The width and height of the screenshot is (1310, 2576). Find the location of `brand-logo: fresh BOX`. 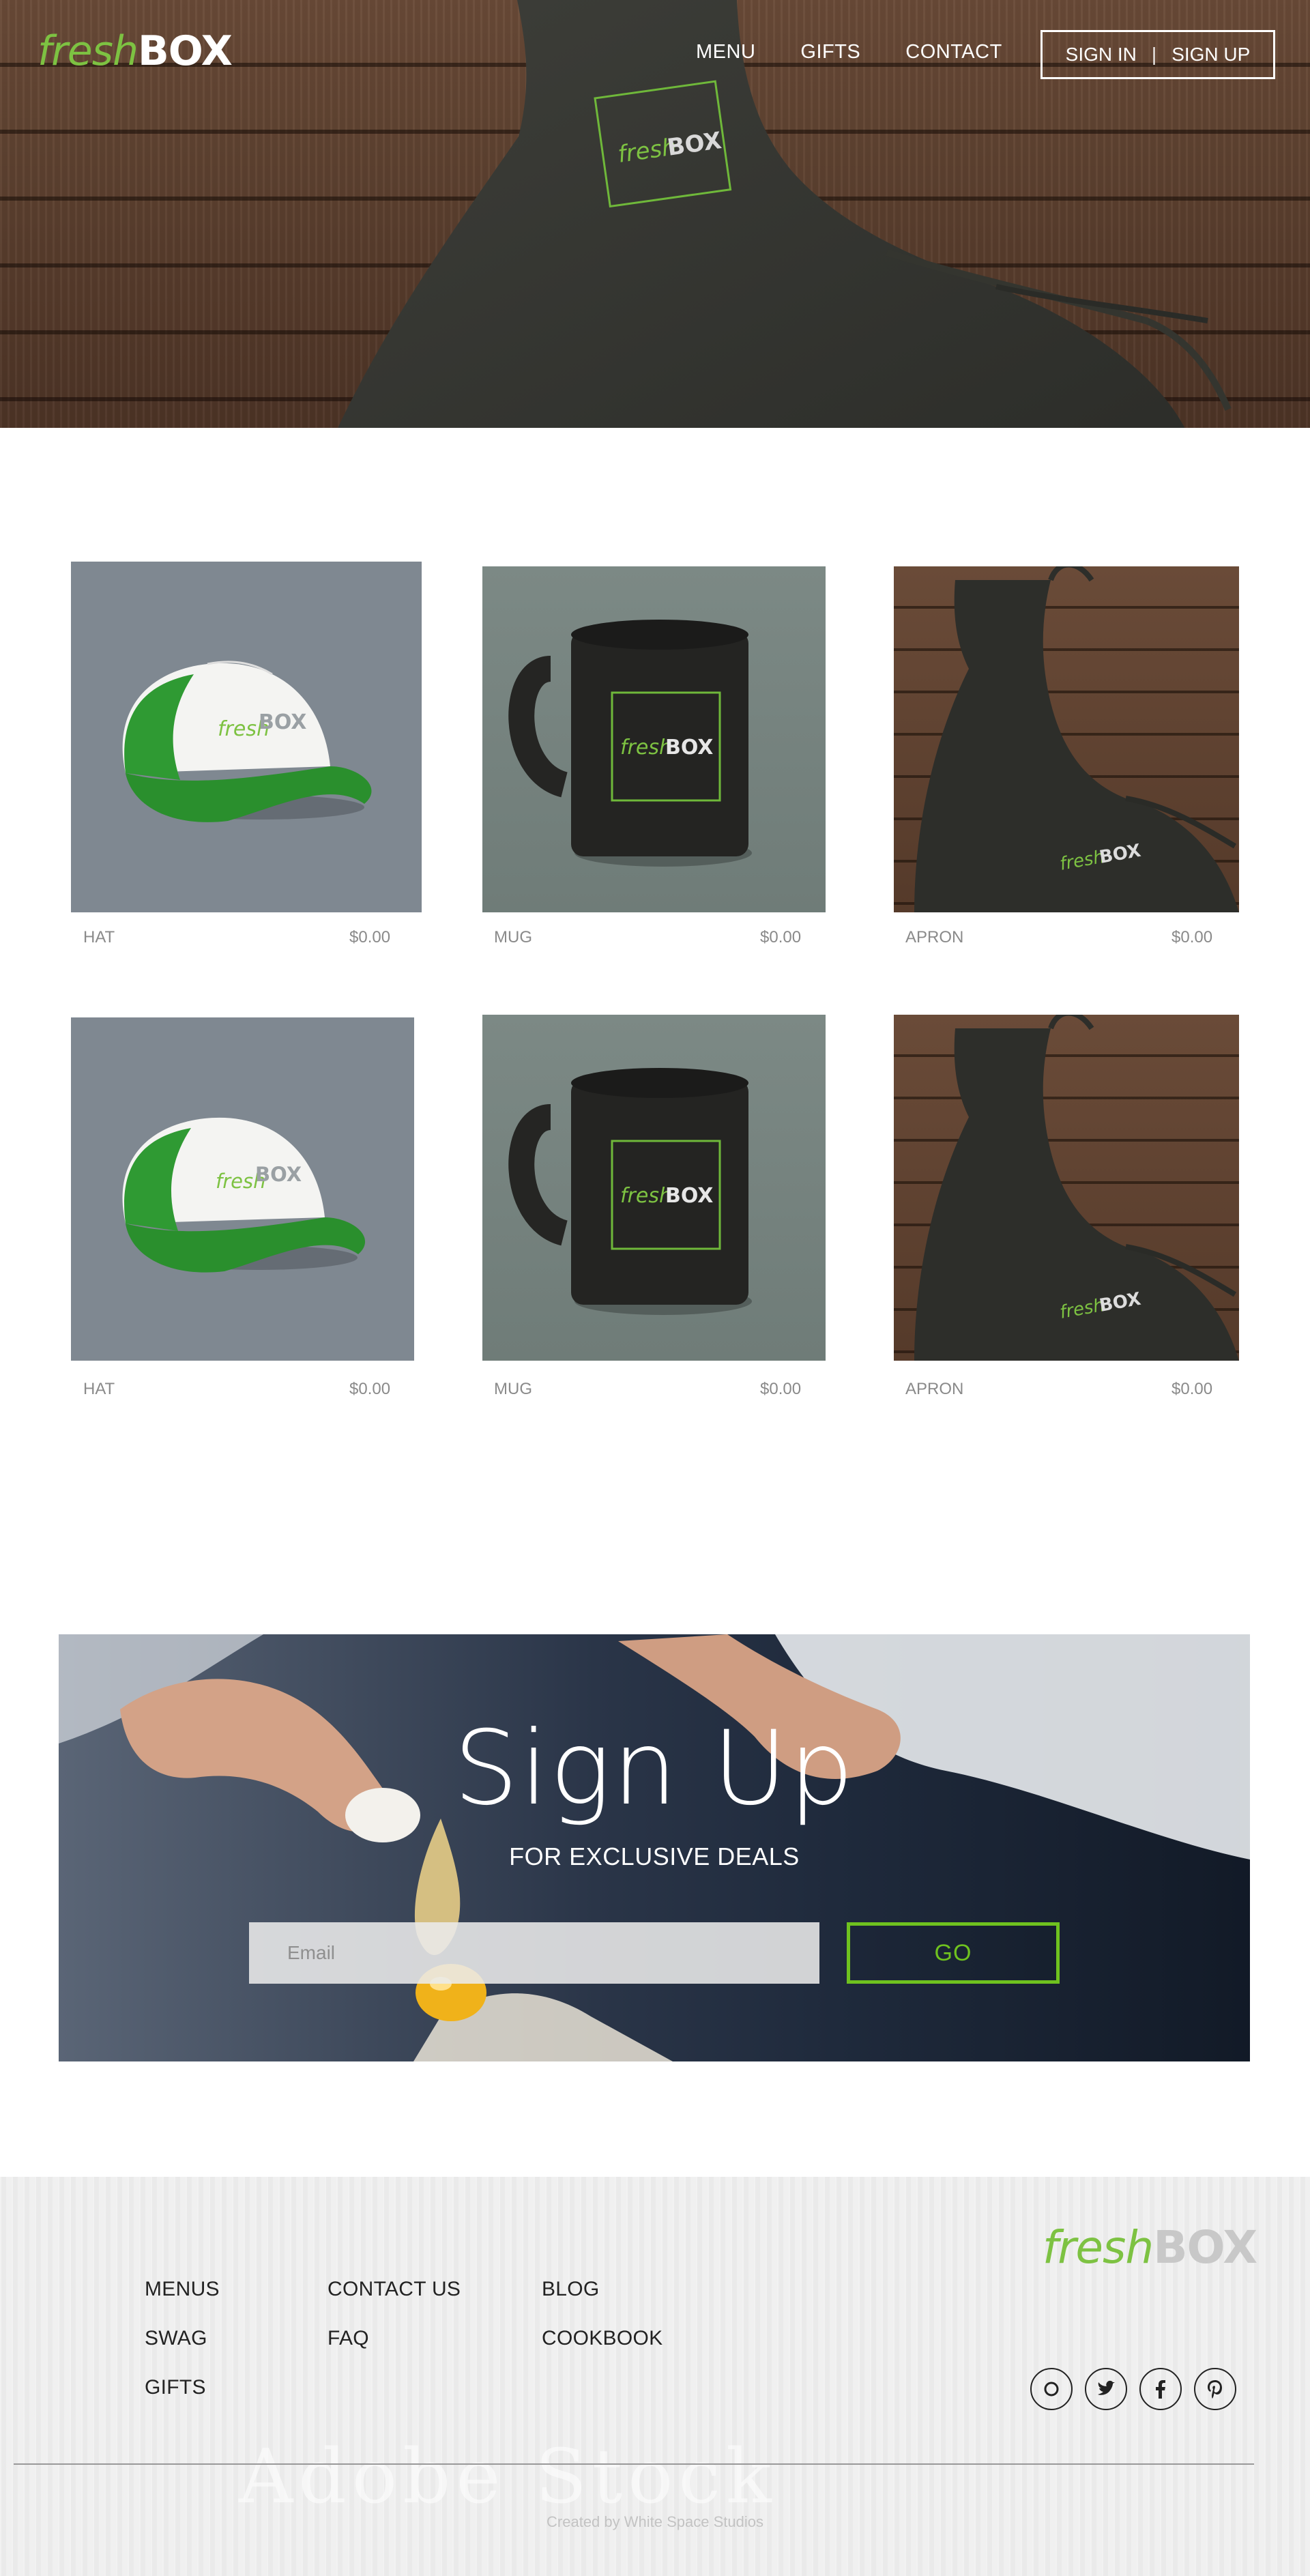

brand-logo: fresh BOX is located at coordinates (135, 51).